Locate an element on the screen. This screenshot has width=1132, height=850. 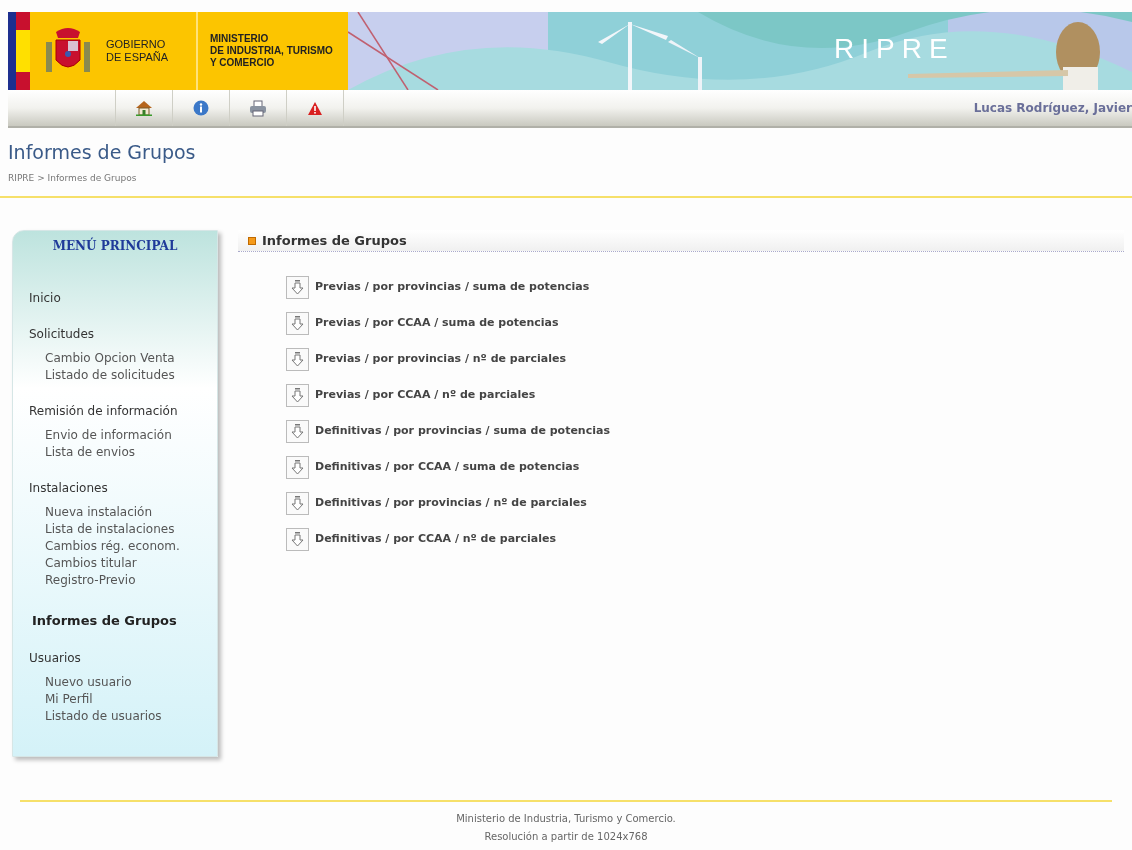
footer-text: Resolución a partir de 1024x768 is located at coordinates (566, 837).